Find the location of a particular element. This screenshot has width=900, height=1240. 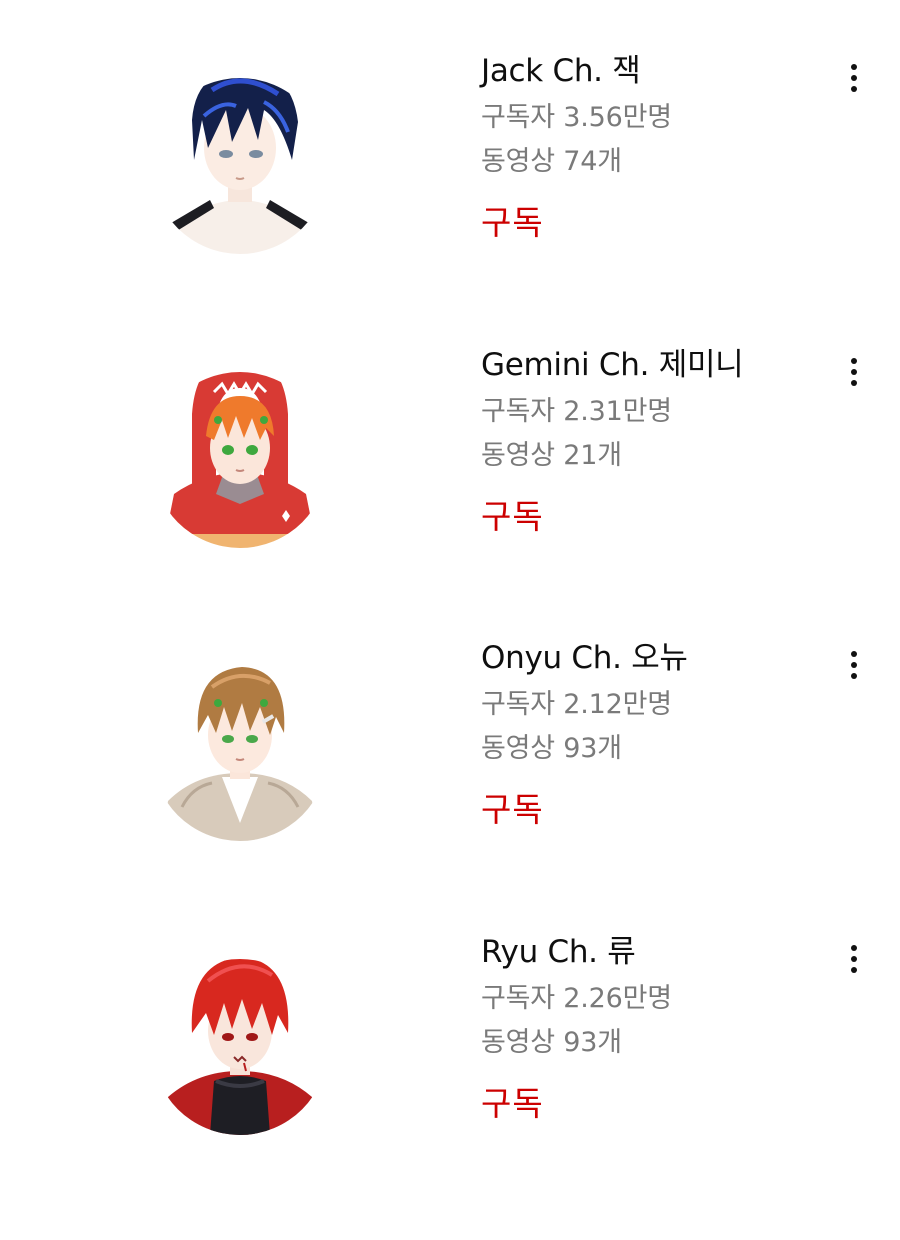

channel-avatar-onyu is located at coordinates (240, 739).